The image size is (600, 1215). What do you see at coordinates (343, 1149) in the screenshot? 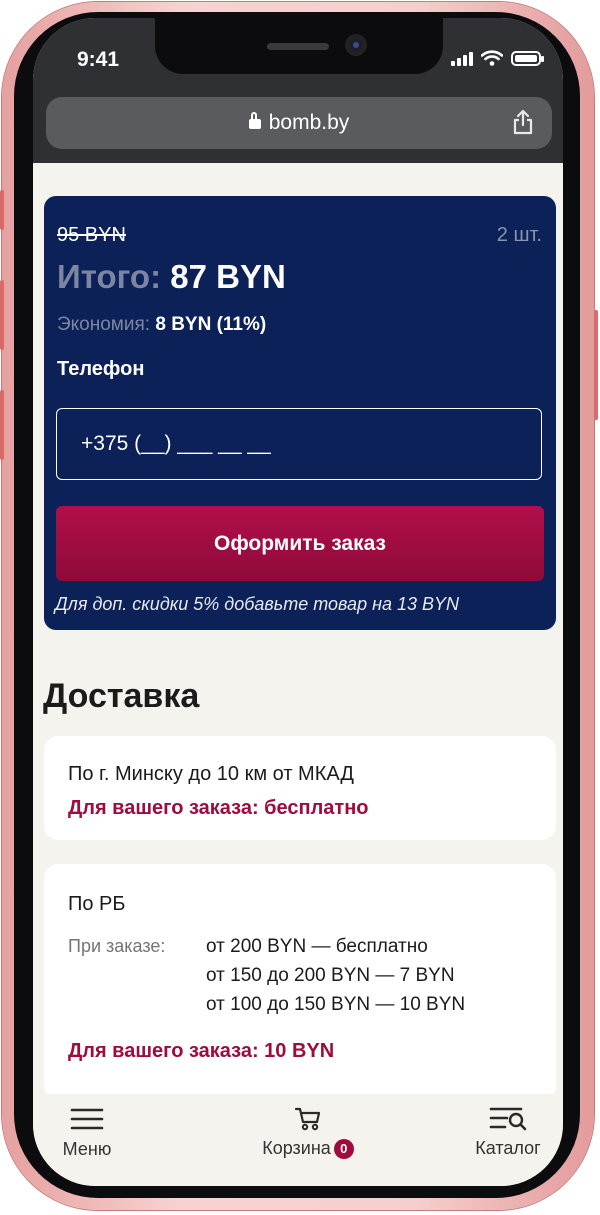
I see `cart-count-badge: 0` at bounding box center [343, 1149].